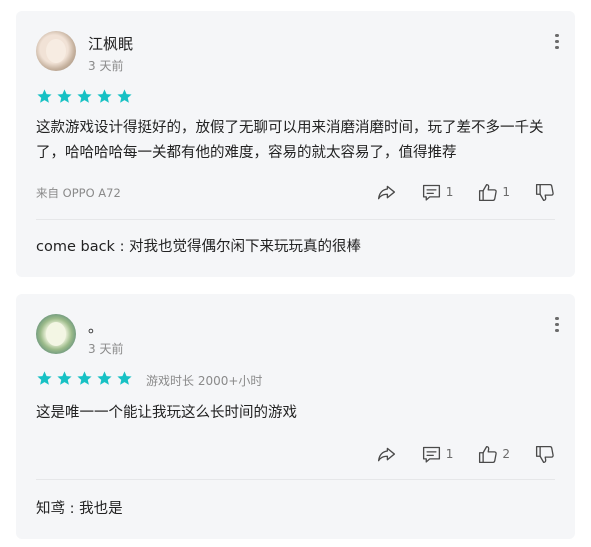 This screenshot has width=591, height=547. I want to click on review-actions: 1 1, so click(453, 192).